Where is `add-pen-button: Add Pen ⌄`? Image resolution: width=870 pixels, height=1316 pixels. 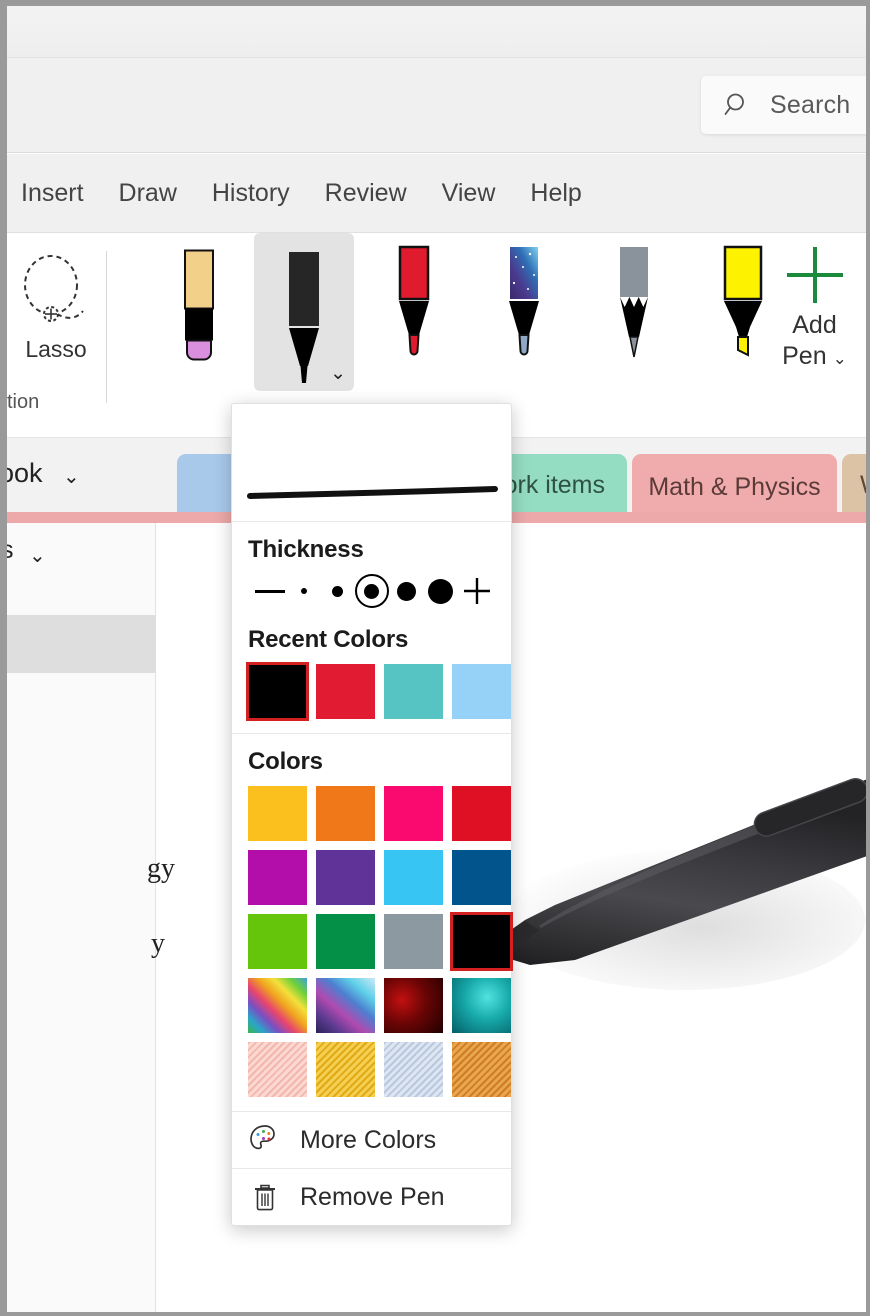 add-pen-button: Add Pen ⌄ is located at coordinates (814, 321).